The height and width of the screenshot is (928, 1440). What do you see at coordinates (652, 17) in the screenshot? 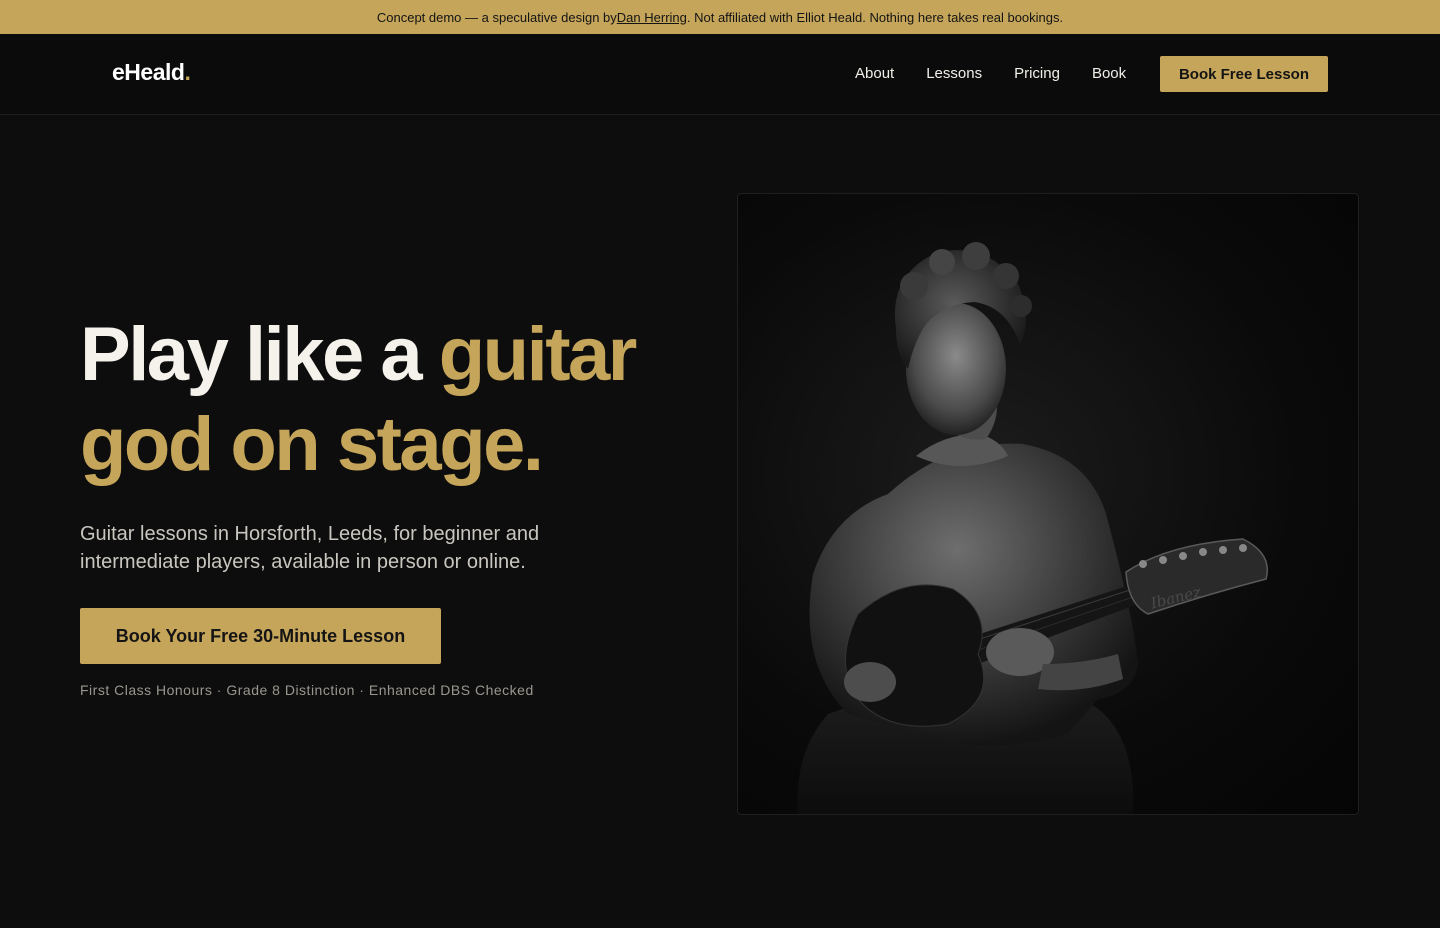
I see `author-link: Dan Herring` at bounding box center [652, 17].